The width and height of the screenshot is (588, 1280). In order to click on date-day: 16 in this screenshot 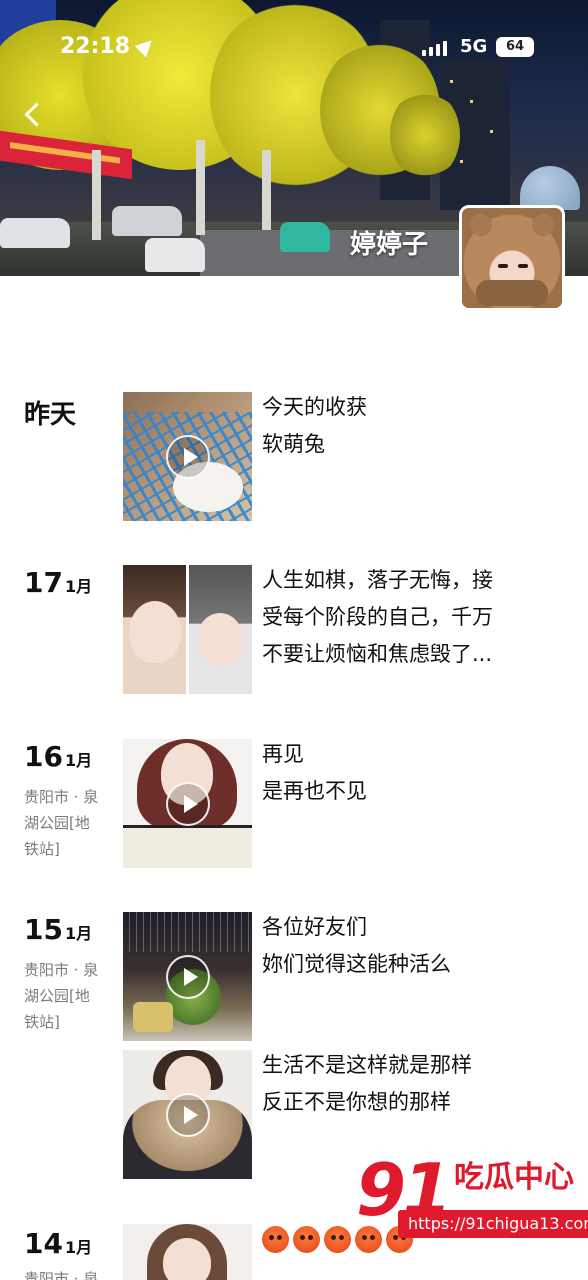, I will do `click(43, 756)`.